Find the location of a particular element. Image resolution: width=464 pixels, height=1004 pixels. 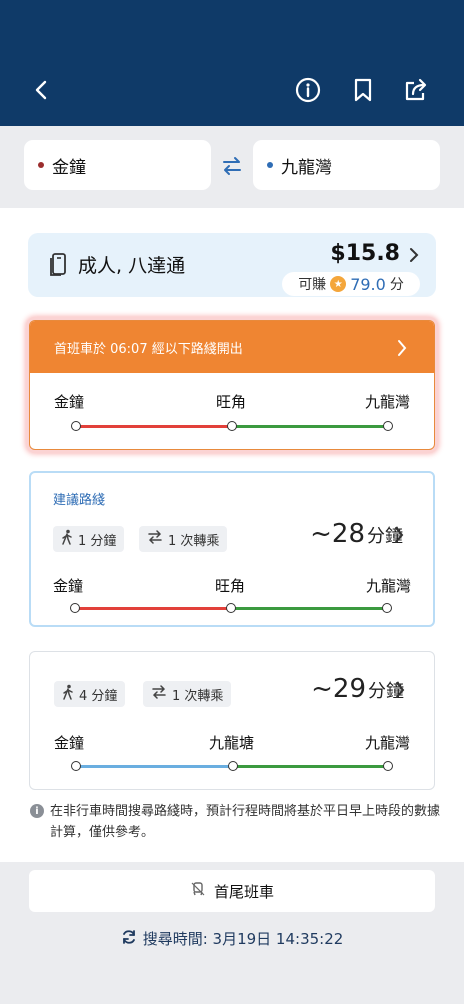

route-station-transfer: 九龍塘 is located at coordinates (232, 743).